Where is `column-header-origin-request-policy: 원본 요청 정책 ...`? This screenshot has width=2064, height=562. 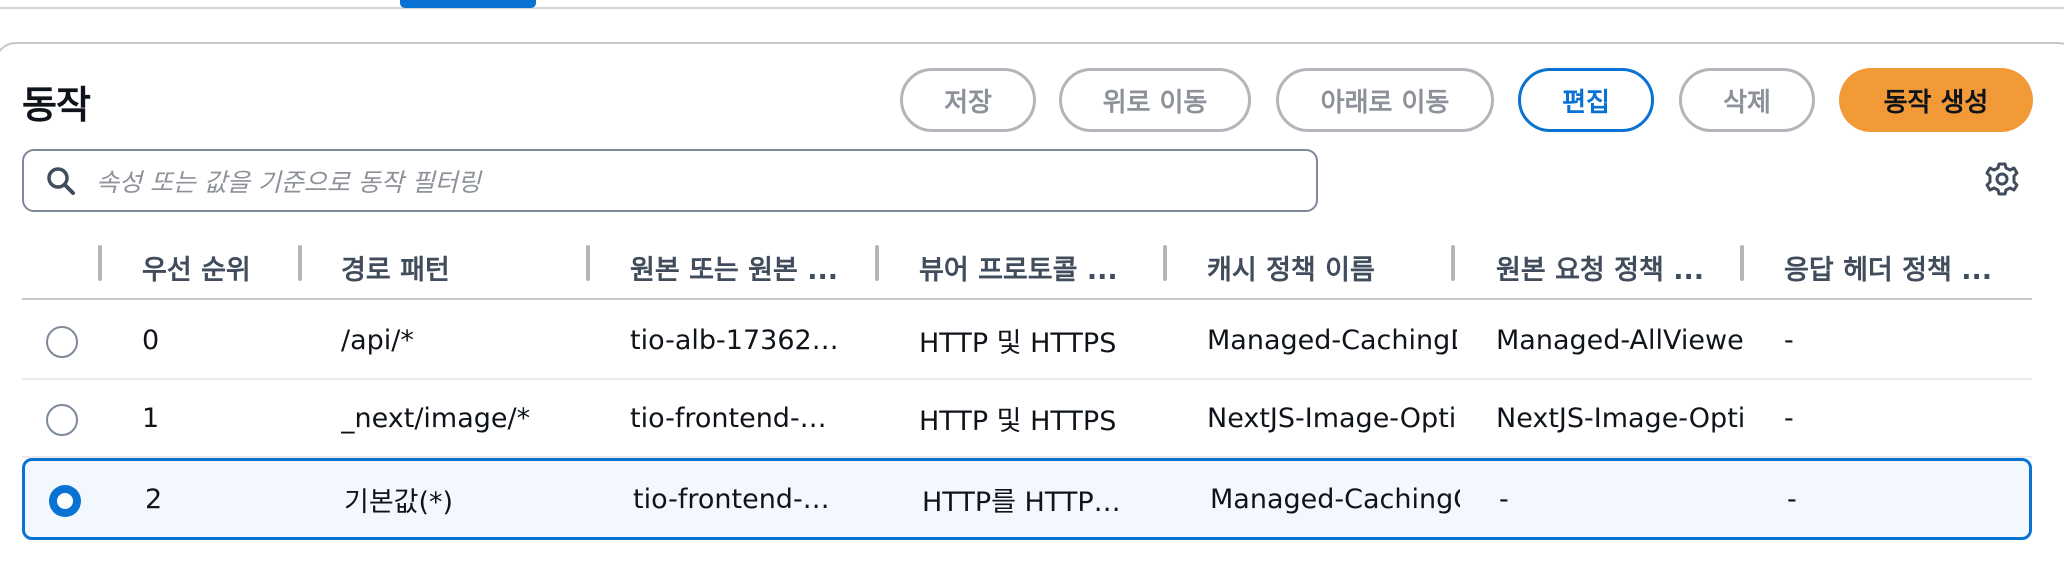 column-header-origin-request-policy: 원본 요청 정책 ... is located at coordinates (1600, 267).